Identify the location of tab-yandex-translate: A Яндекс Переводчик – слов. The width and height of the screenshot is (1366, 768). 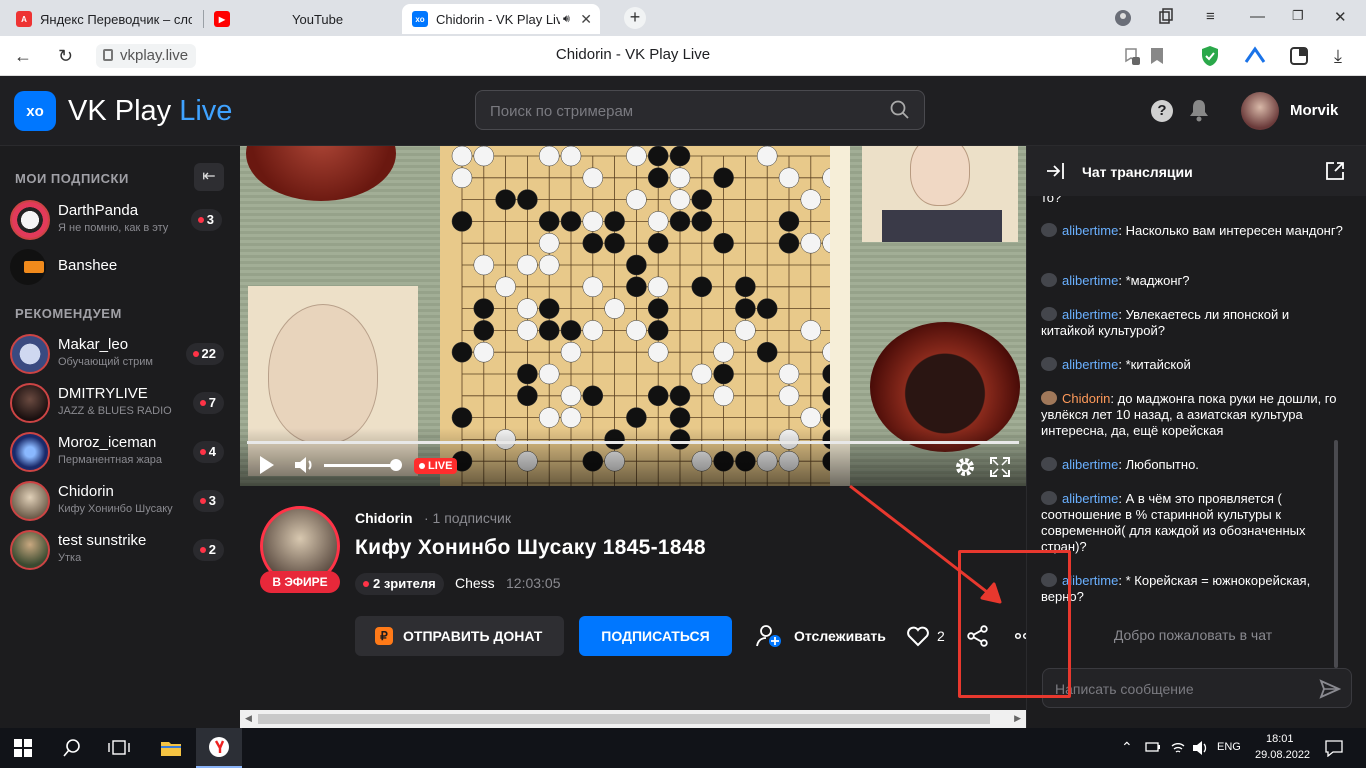
(104, 19).